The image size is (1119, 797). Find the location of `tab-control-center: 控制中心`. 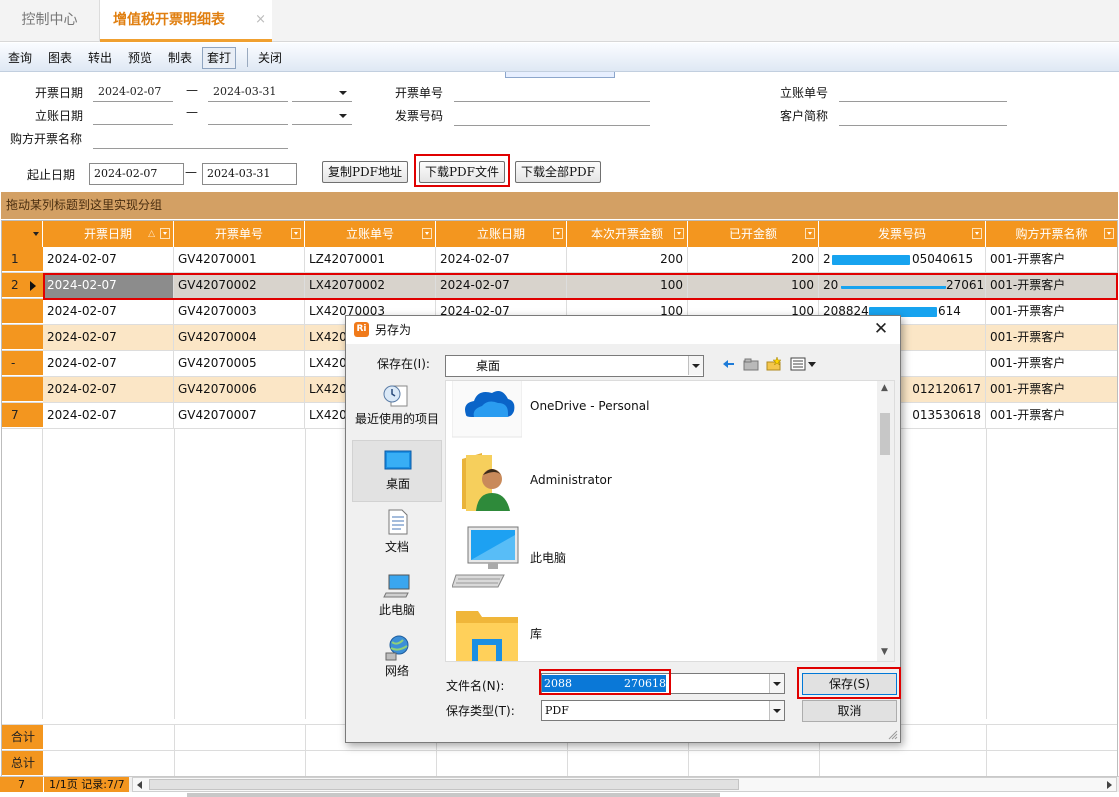

tab-control-center: 控制中心 is located at coordinates (50, 21).